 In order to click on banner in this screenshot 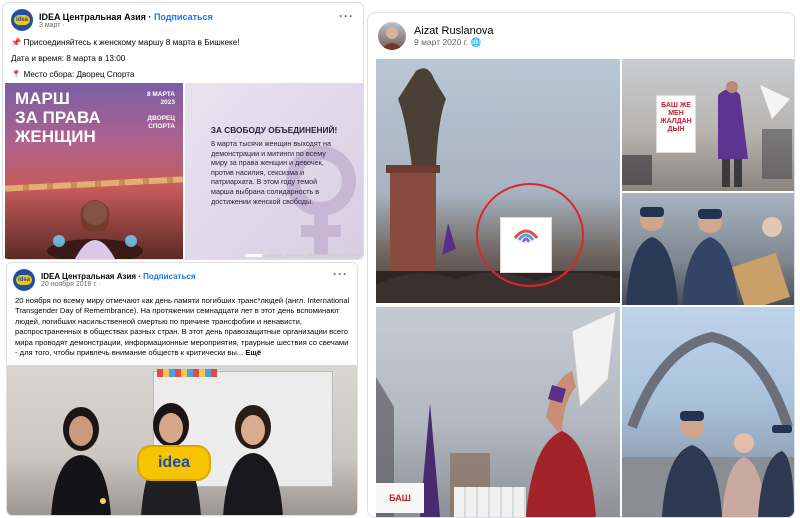, I will do `click(490, 502)`.